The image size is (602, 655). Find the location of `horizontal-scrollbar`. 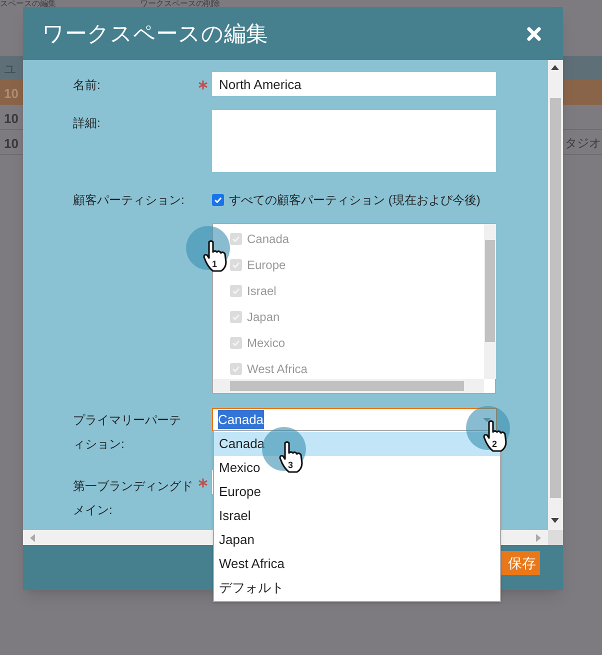

horizontal-scrollbar is located at coordinates (348, 386).